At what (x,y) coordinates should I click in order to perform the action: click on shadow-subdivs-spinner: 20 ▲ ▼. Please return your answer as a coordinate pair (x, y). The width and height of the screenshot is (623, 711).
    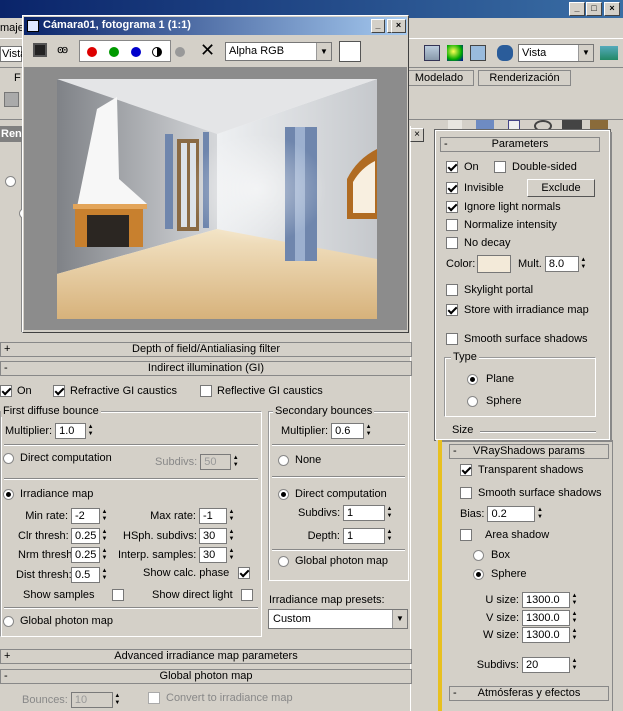
    Looking at the image, I should click on (550, 665).